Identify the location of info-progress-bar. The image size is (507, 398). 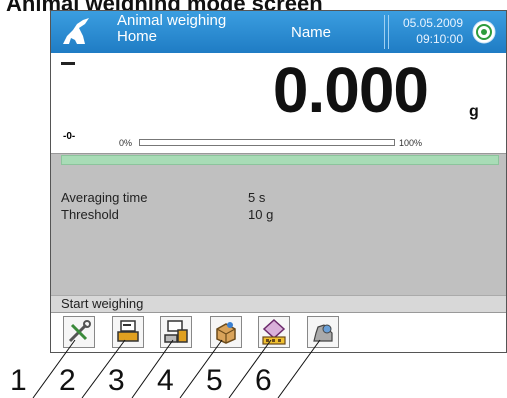
(280, 160).